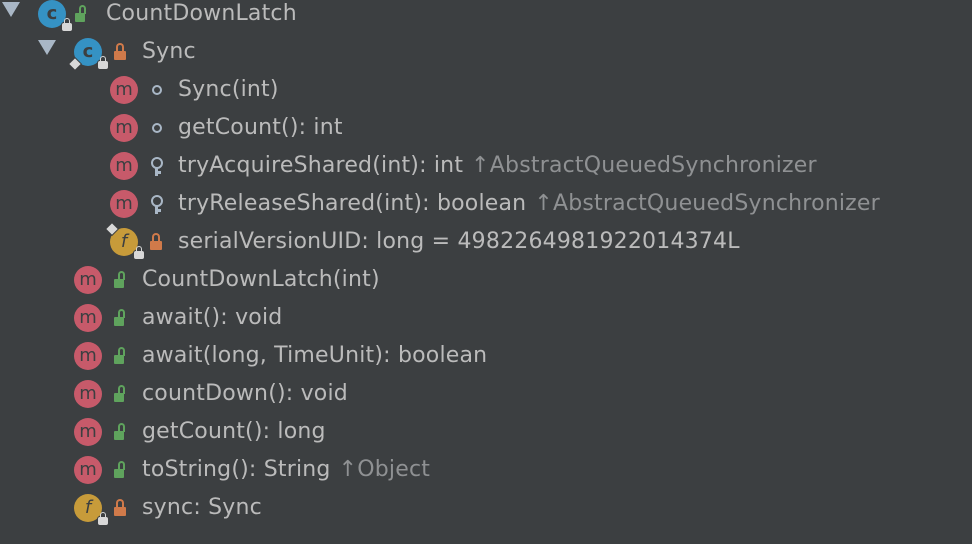  Describe the element at coordinates (169, 51) in the screenshot. I see `node-label: Sync` at that location.